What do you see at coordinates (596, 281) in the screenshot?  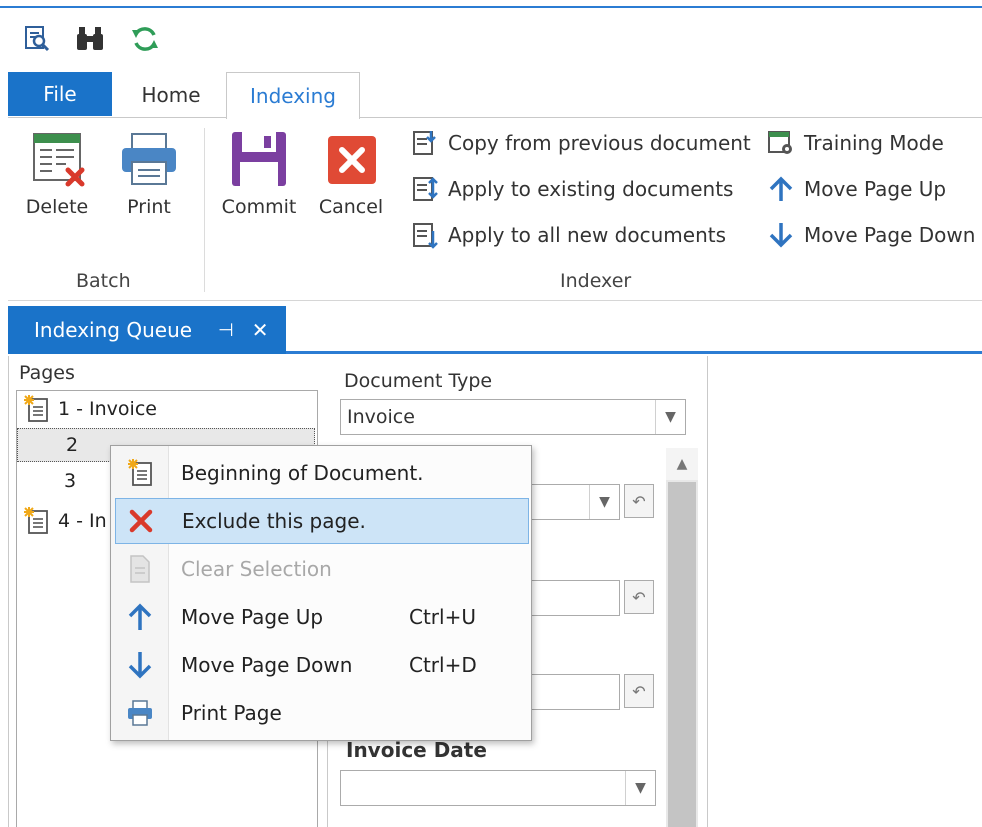 I see `indexer-group-label: Indexer` at bounding box center [596, 281].